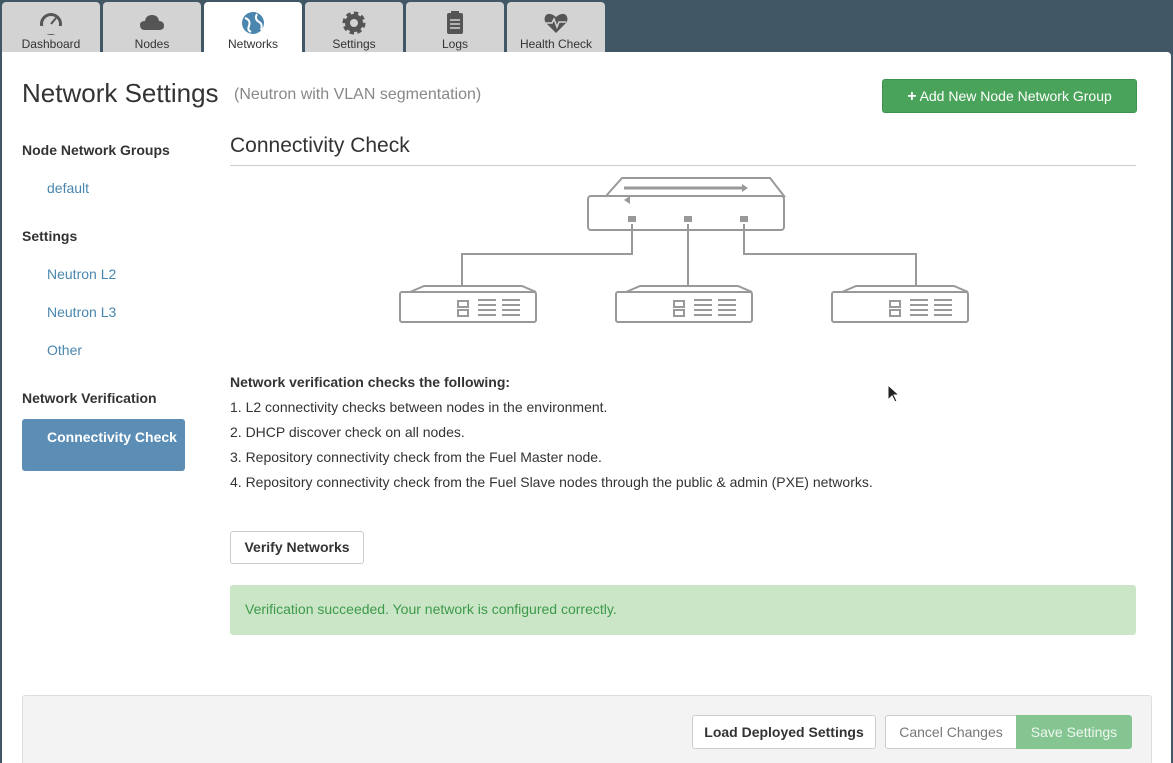 The width and height of the screenshot is (1173, 763). I want to click on section-divider, so click(683, 165).